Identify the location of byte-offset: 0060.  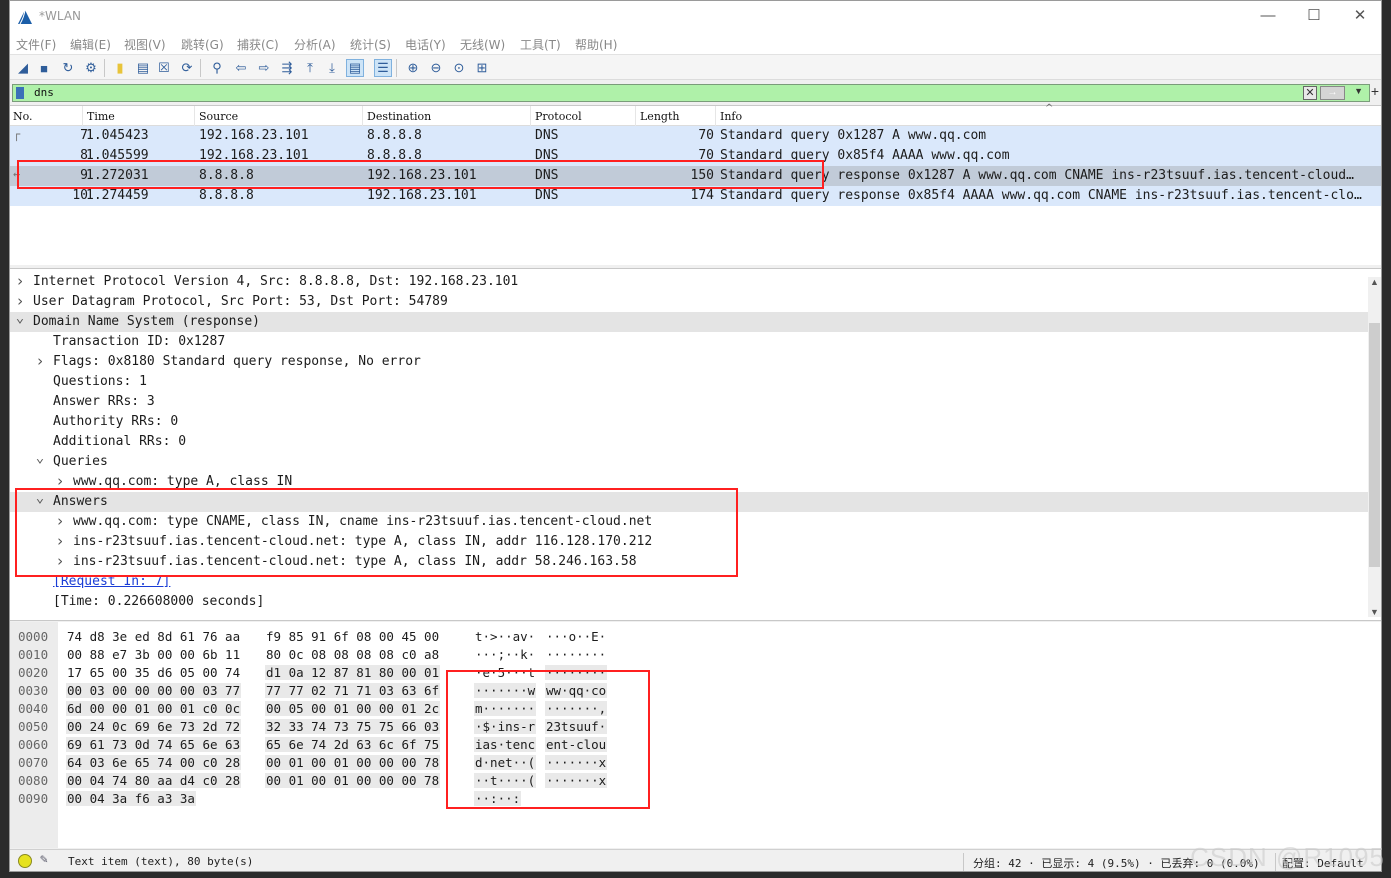
(33, 744).